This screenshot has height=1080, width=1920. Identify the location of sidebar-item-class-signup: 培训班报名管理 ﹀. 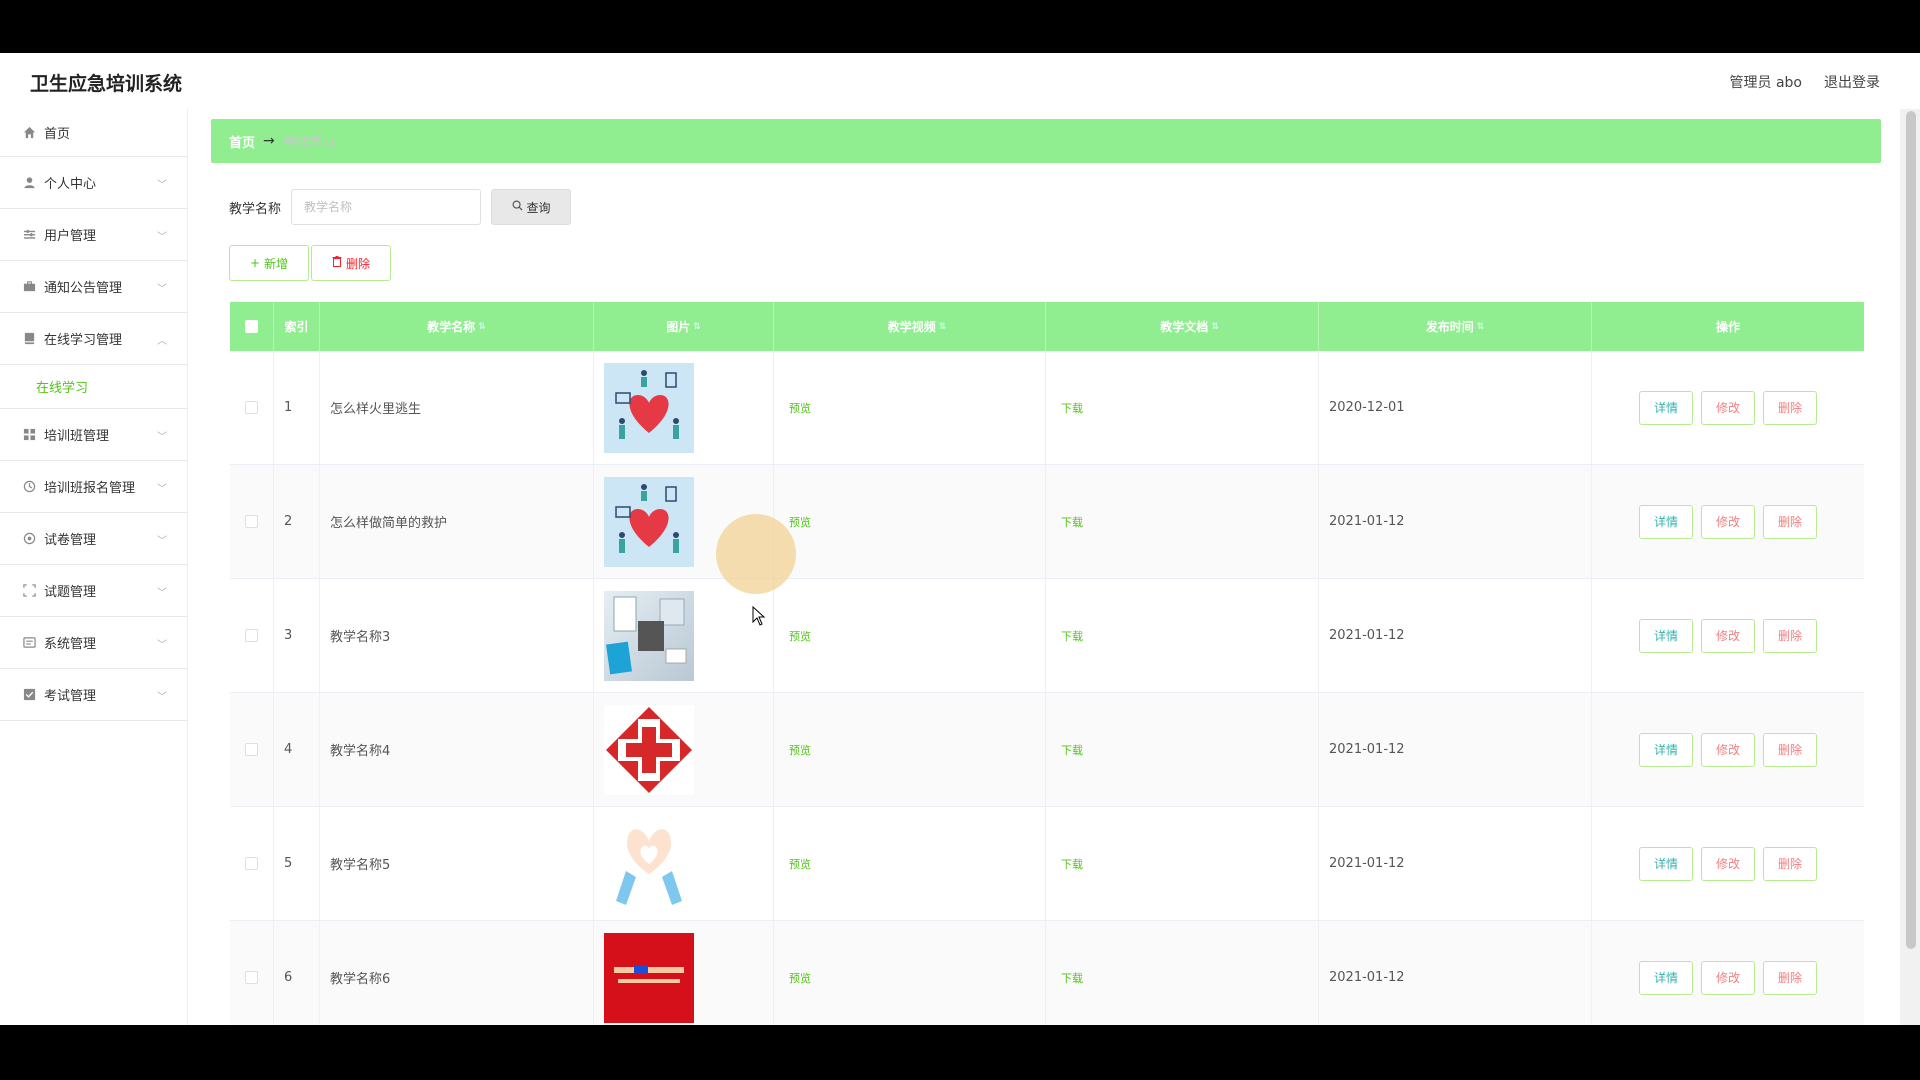
(93, 487).